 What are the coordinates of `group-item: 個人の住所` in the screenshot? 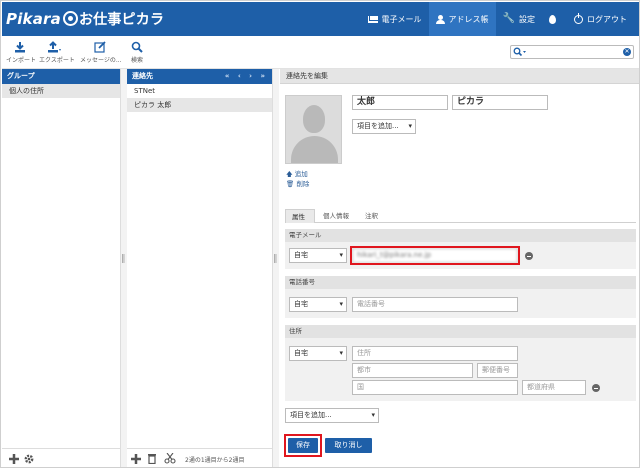 It's located at (61, 91).